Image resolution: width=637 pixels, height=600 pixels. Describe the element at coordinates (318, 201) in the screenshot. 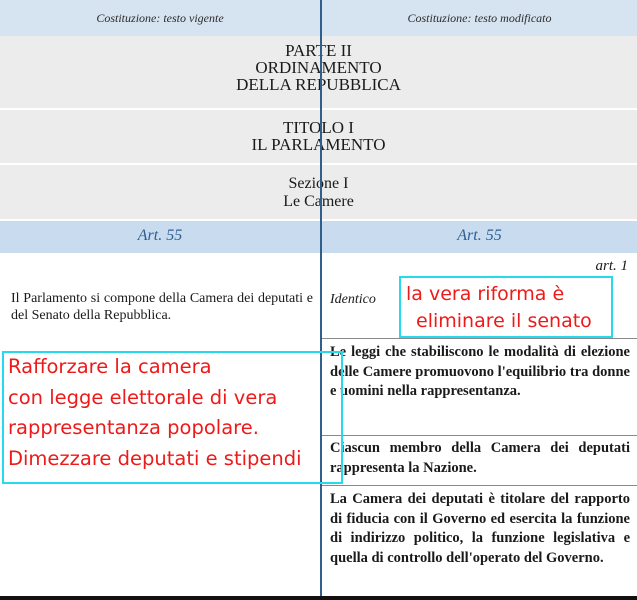

I see `sezione-line-2: Le Camere` at that location.